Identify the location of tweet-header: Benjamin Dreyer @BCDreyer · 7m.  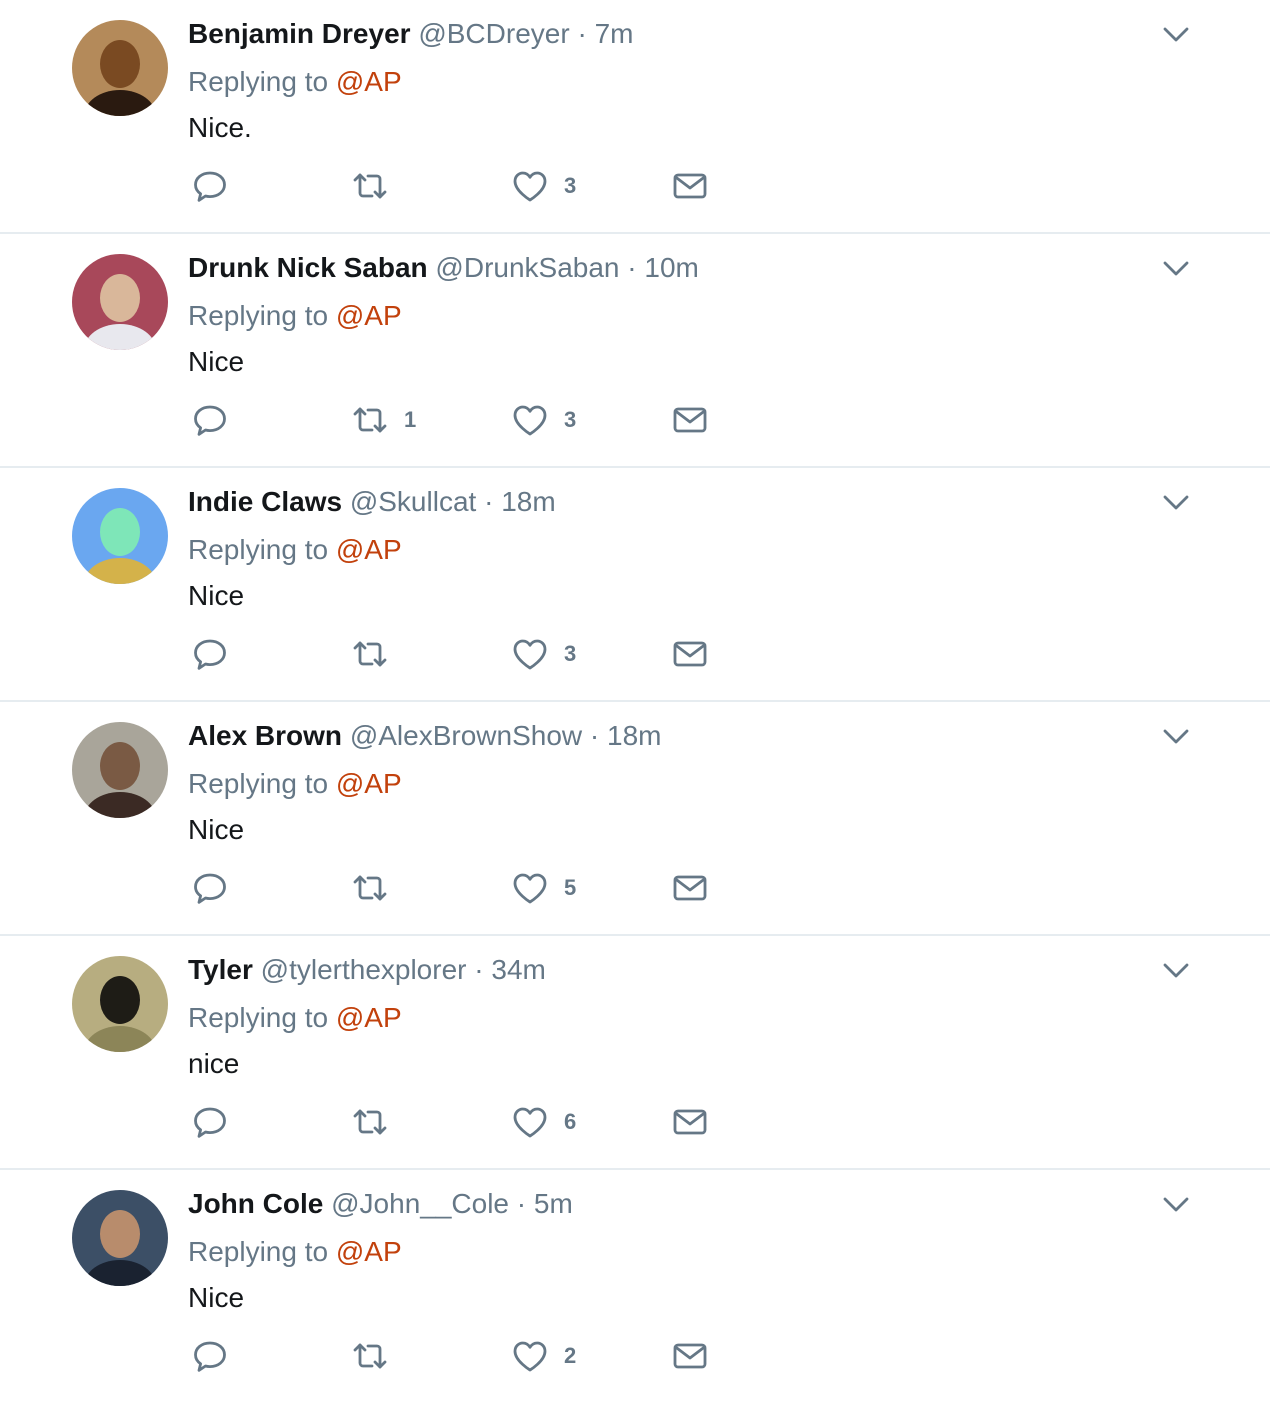
(410, 34).